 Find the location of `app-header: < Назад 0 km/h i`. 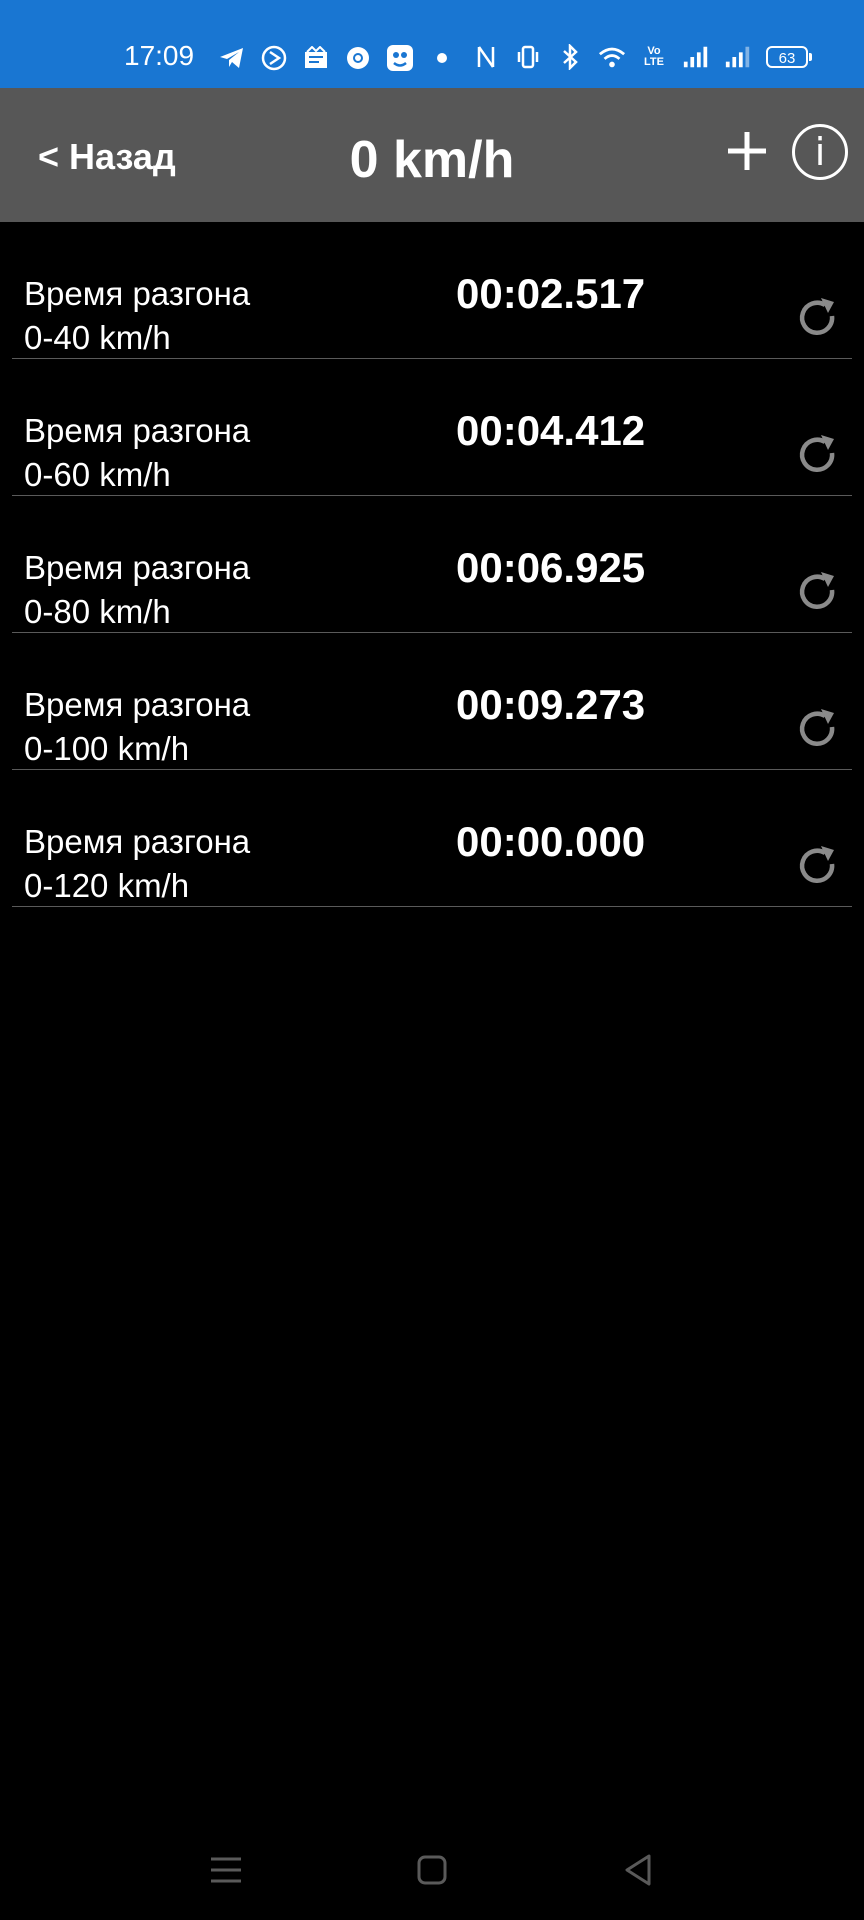

app-header: < Назад 0 km/h i is located at coordinates (432, 155).